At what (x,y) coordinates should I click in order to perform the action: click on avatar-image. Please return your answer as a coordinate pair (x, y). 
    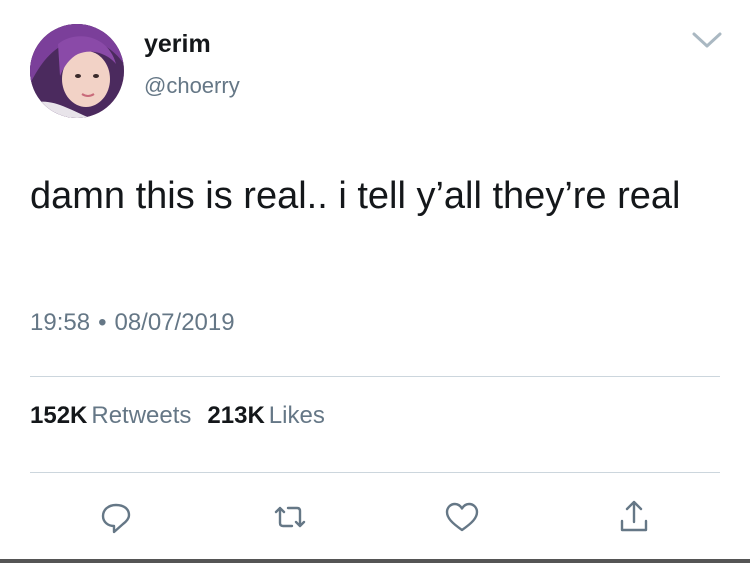
    Looking at the image, I should click on (77, 71).